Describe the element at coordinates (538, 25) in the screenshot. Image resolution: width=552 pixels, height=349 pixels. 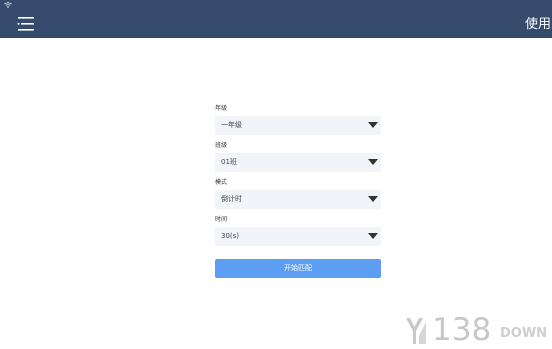
I see `use-button: 使用` at that location.